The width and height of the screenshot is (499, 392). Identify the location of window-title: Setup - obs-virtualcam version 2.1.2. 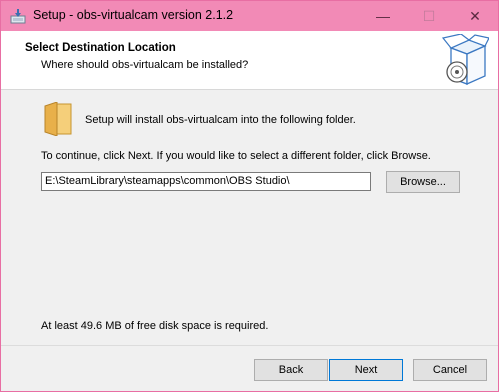
(133, 15).